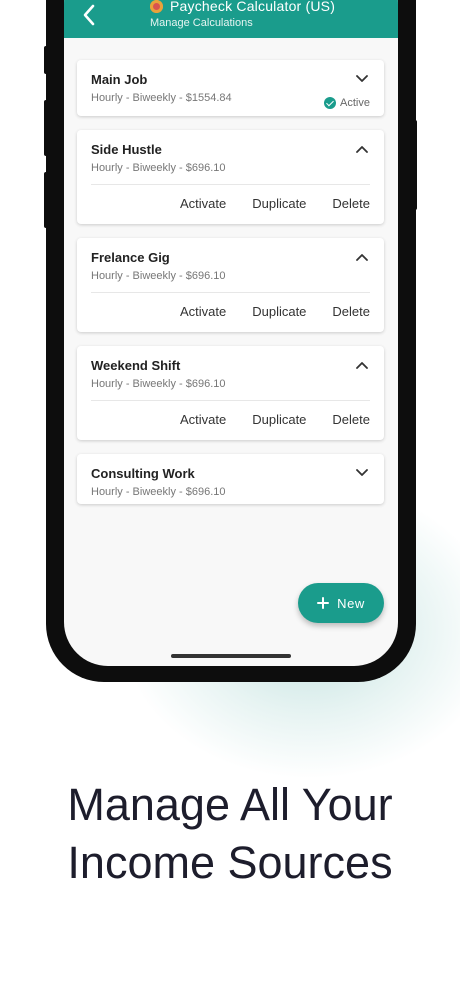  Describe the element at coordinates (253, 7) in the screenshot. I see `app-title: Paycheck Calculator (US)` at that location.